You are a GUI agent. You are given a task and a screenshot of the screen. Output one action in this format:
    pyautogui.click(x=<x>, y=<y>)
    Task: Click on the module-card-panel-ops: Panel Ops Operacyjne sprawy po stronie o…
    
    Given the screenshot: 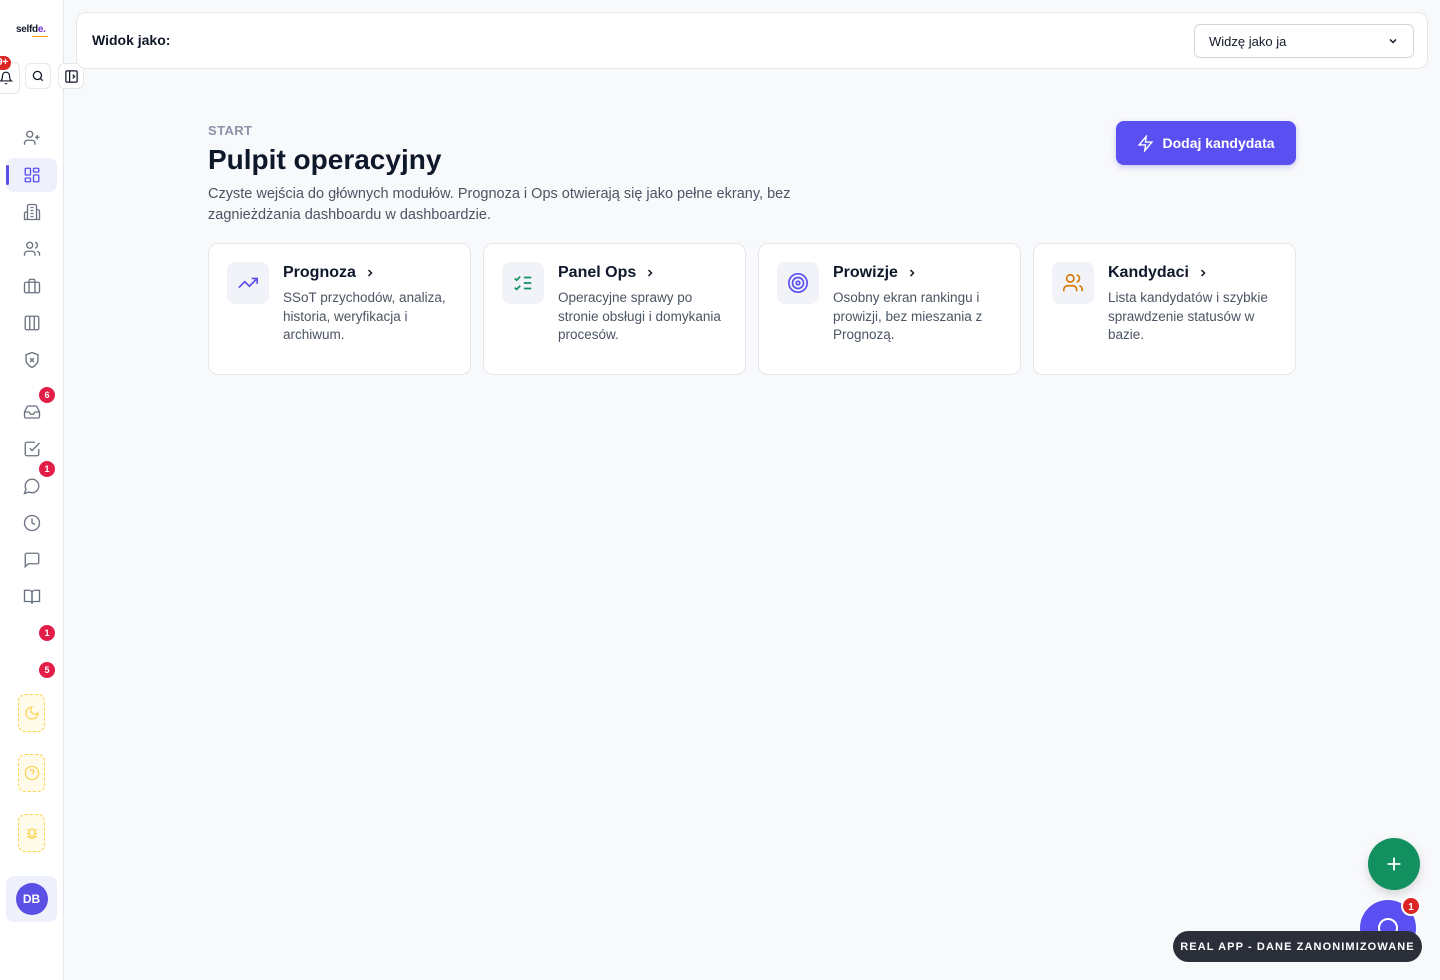 What is the action you would take?
    pyautogui.click(x=614, y=309)
    